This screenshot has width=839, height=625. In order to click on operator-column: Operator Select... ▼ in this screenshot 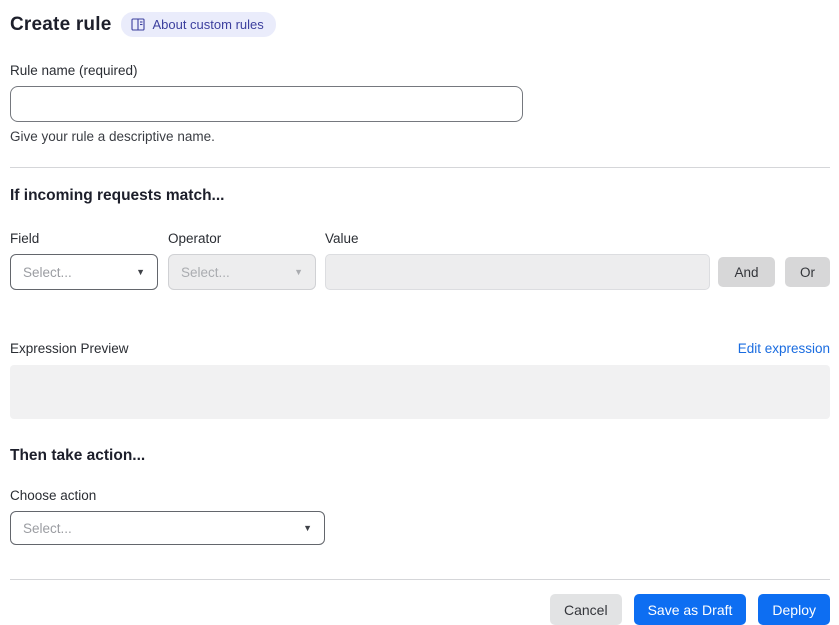, I will do `click(242, 260)`.